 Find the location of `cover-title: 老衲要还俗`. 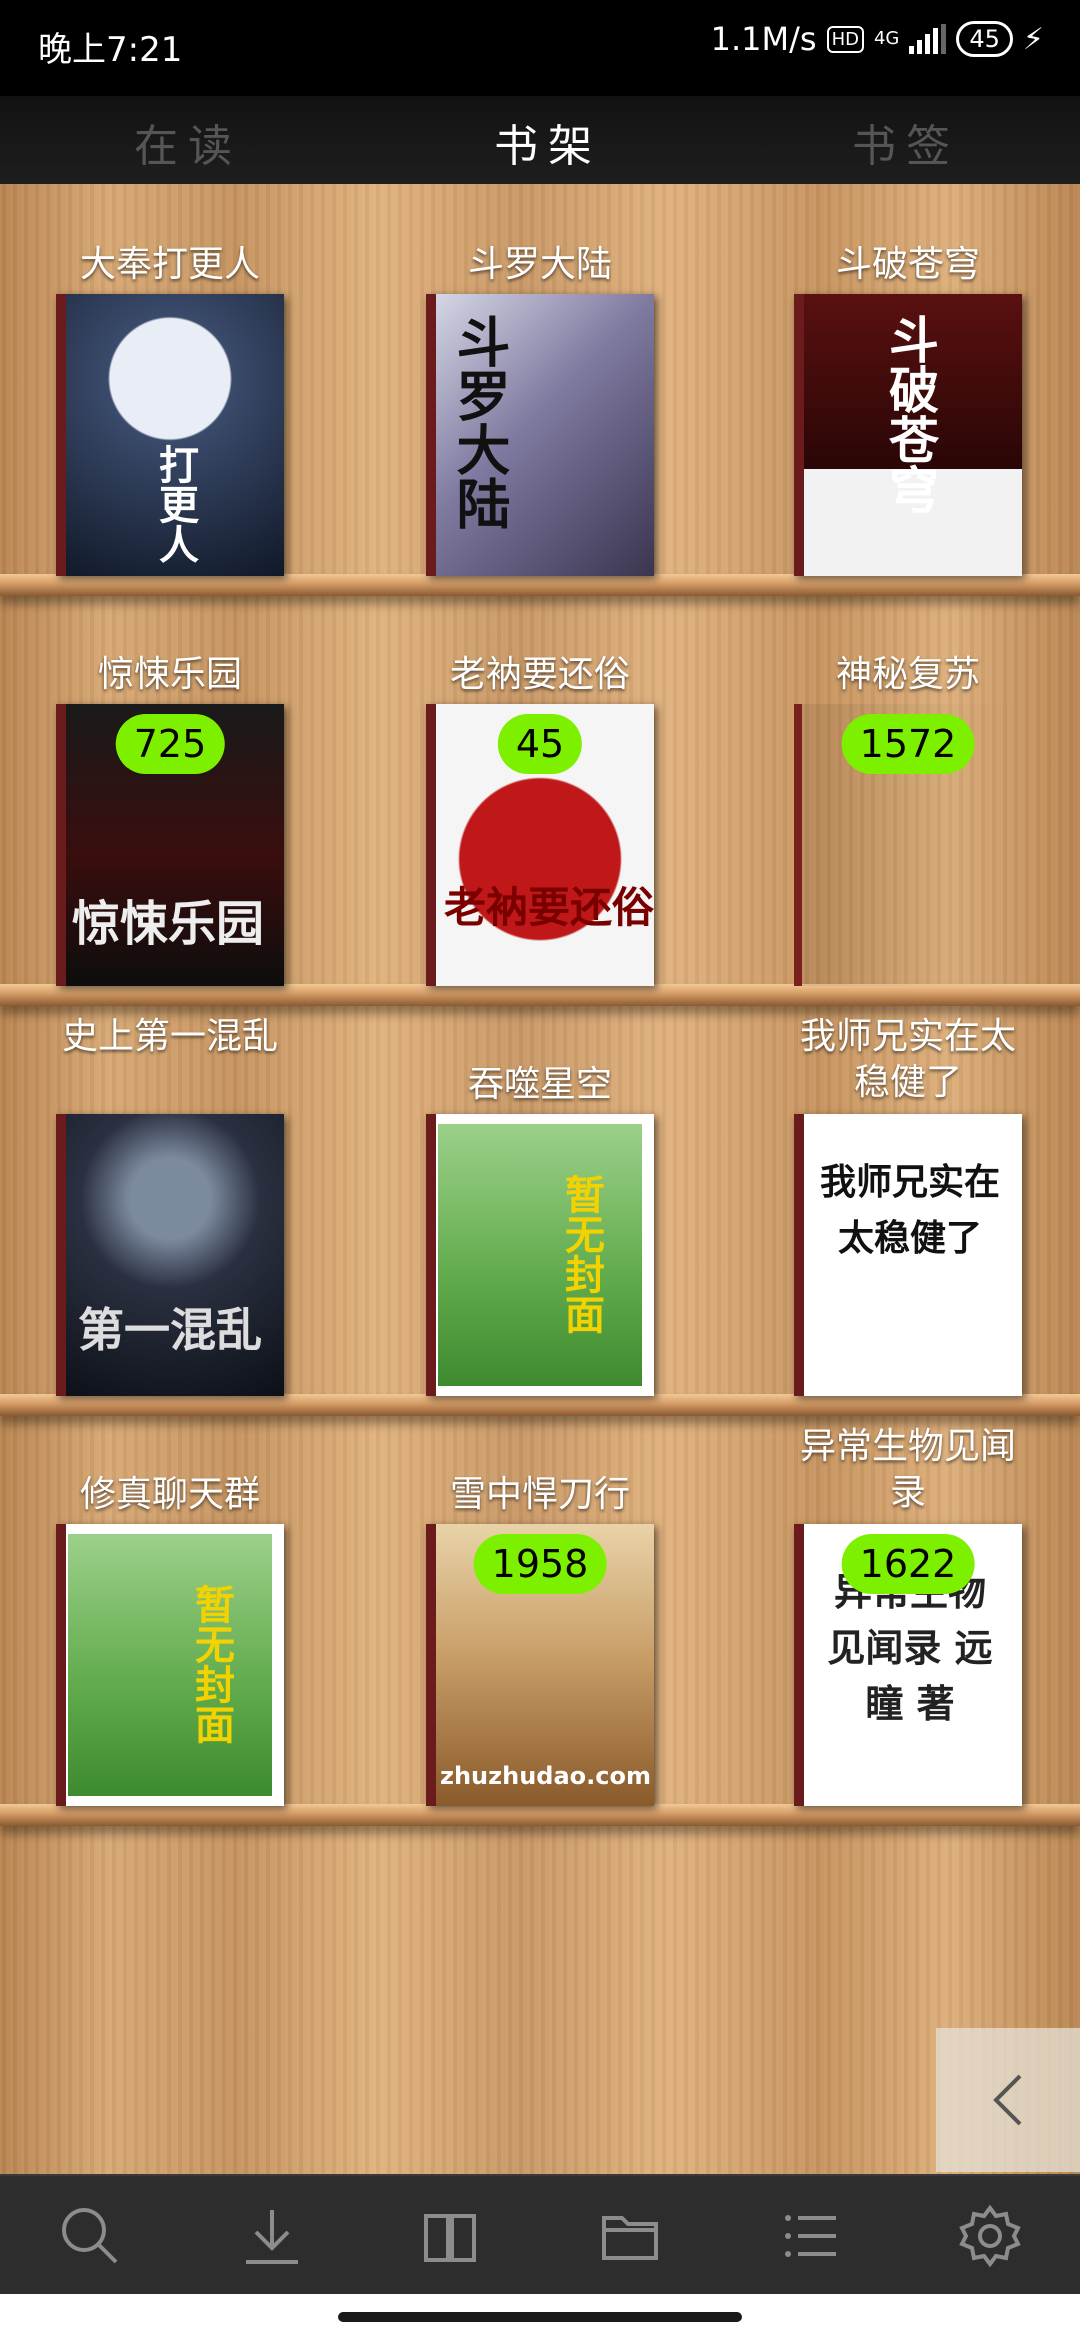

cover-title: 老衲要还俗 is located at coordinates (549, 907).